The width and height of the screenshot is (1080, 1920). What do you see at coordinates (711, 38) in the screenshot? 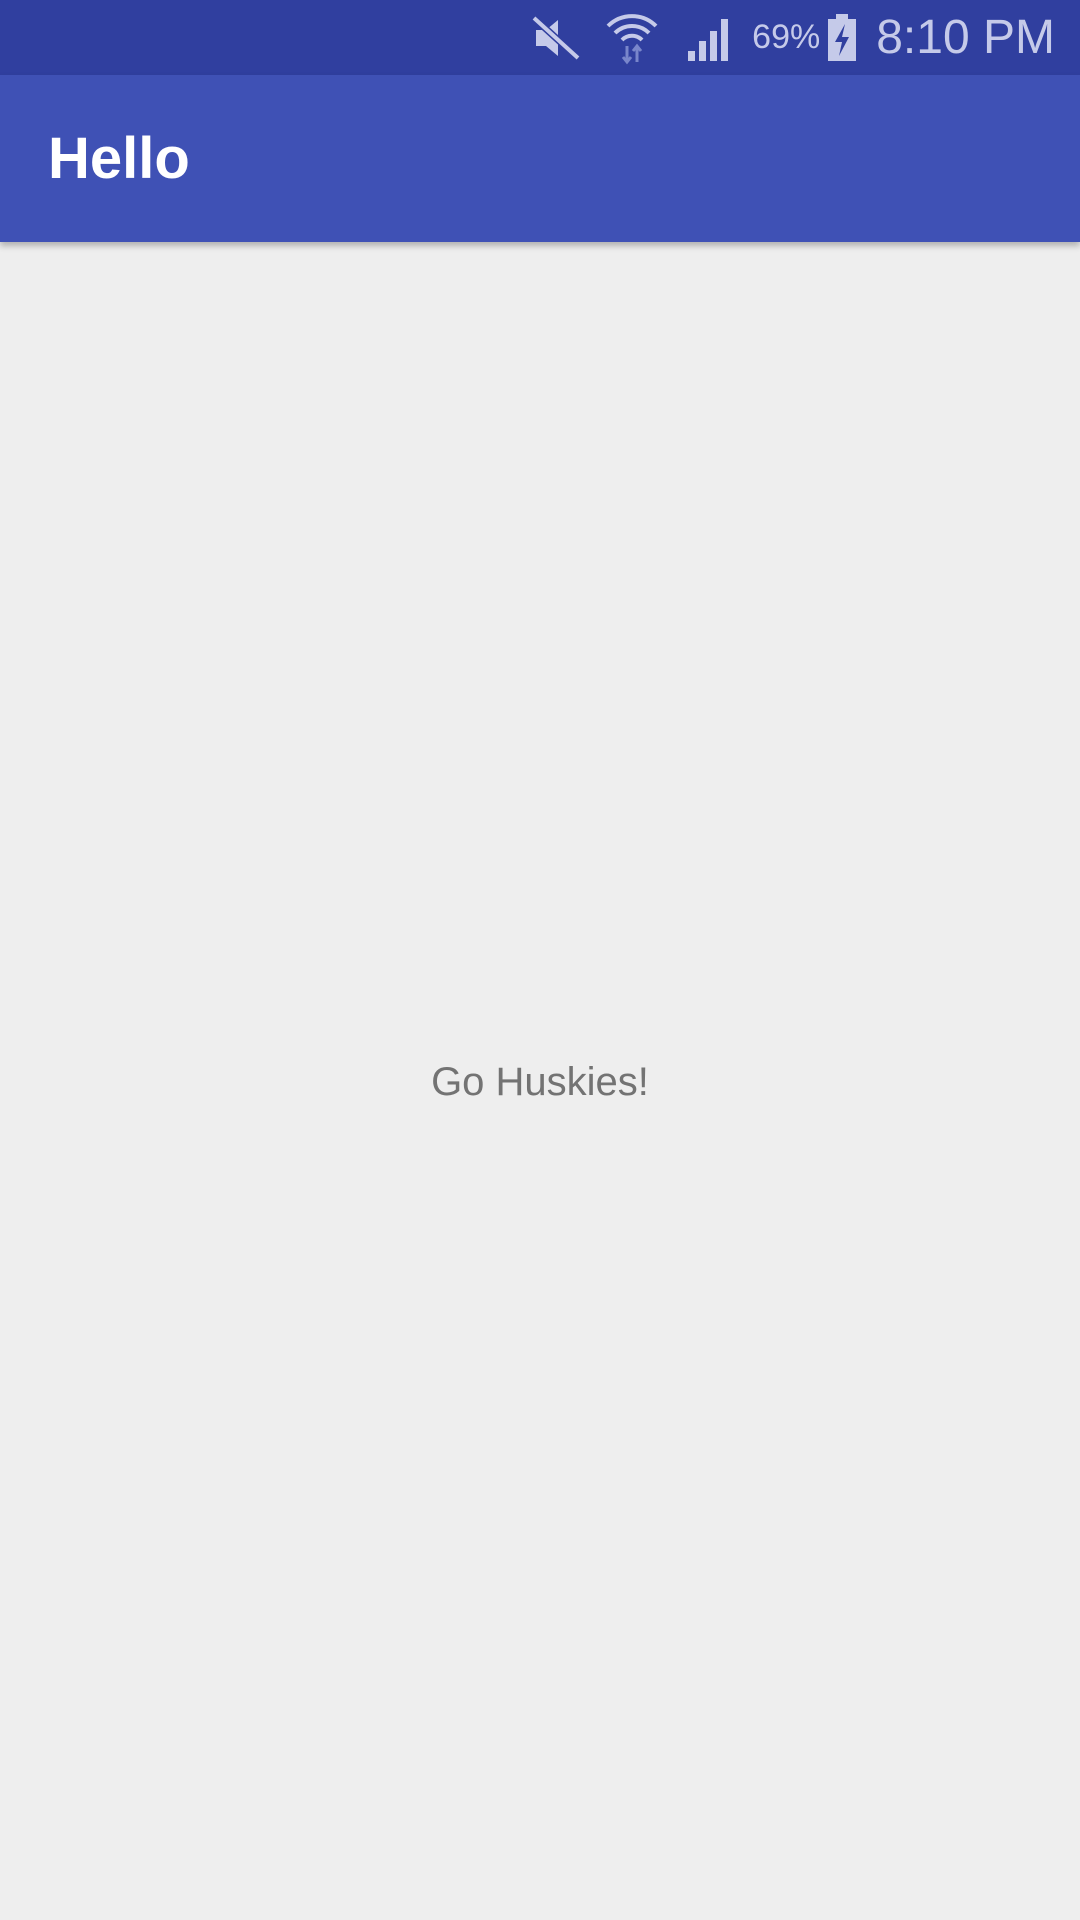
I see `signal-icon` at bounding box center [711, 38].